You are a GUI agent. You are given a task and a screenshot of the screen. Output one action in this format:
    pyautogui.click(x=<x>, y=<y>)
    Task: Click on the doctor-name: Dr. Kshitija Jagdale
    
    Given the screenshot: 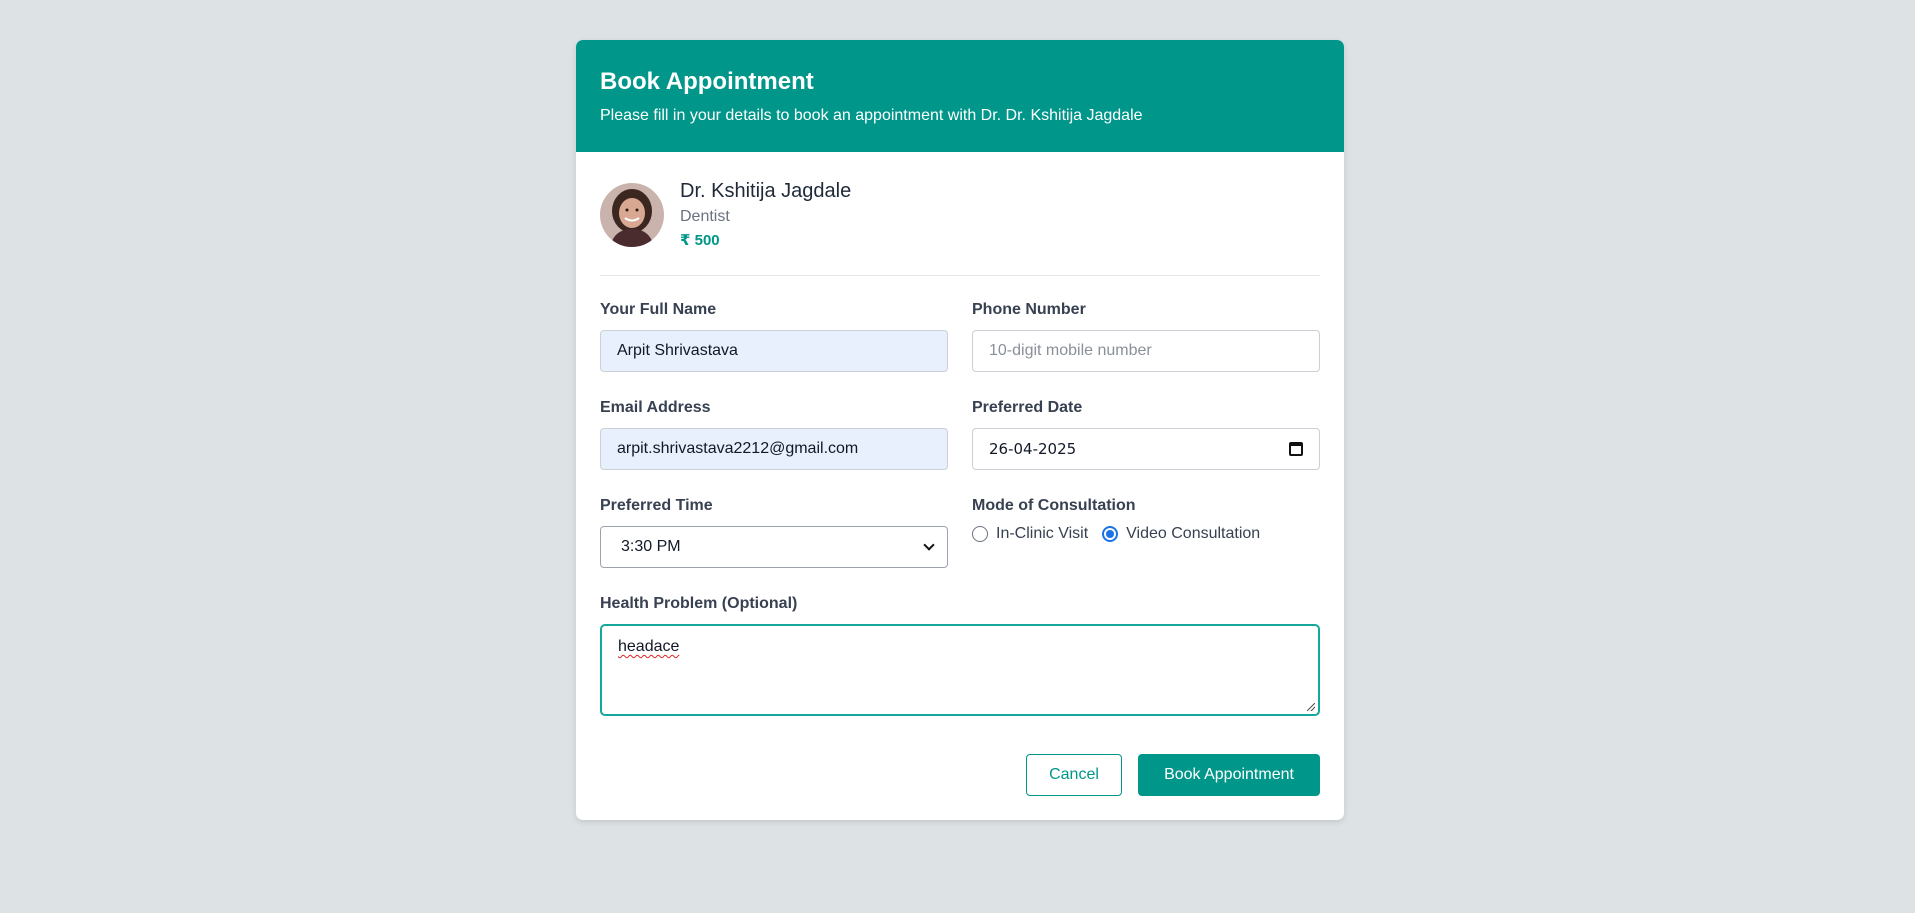 What is the action you would take?
    pyautogui.click(x=766, y=190)
    